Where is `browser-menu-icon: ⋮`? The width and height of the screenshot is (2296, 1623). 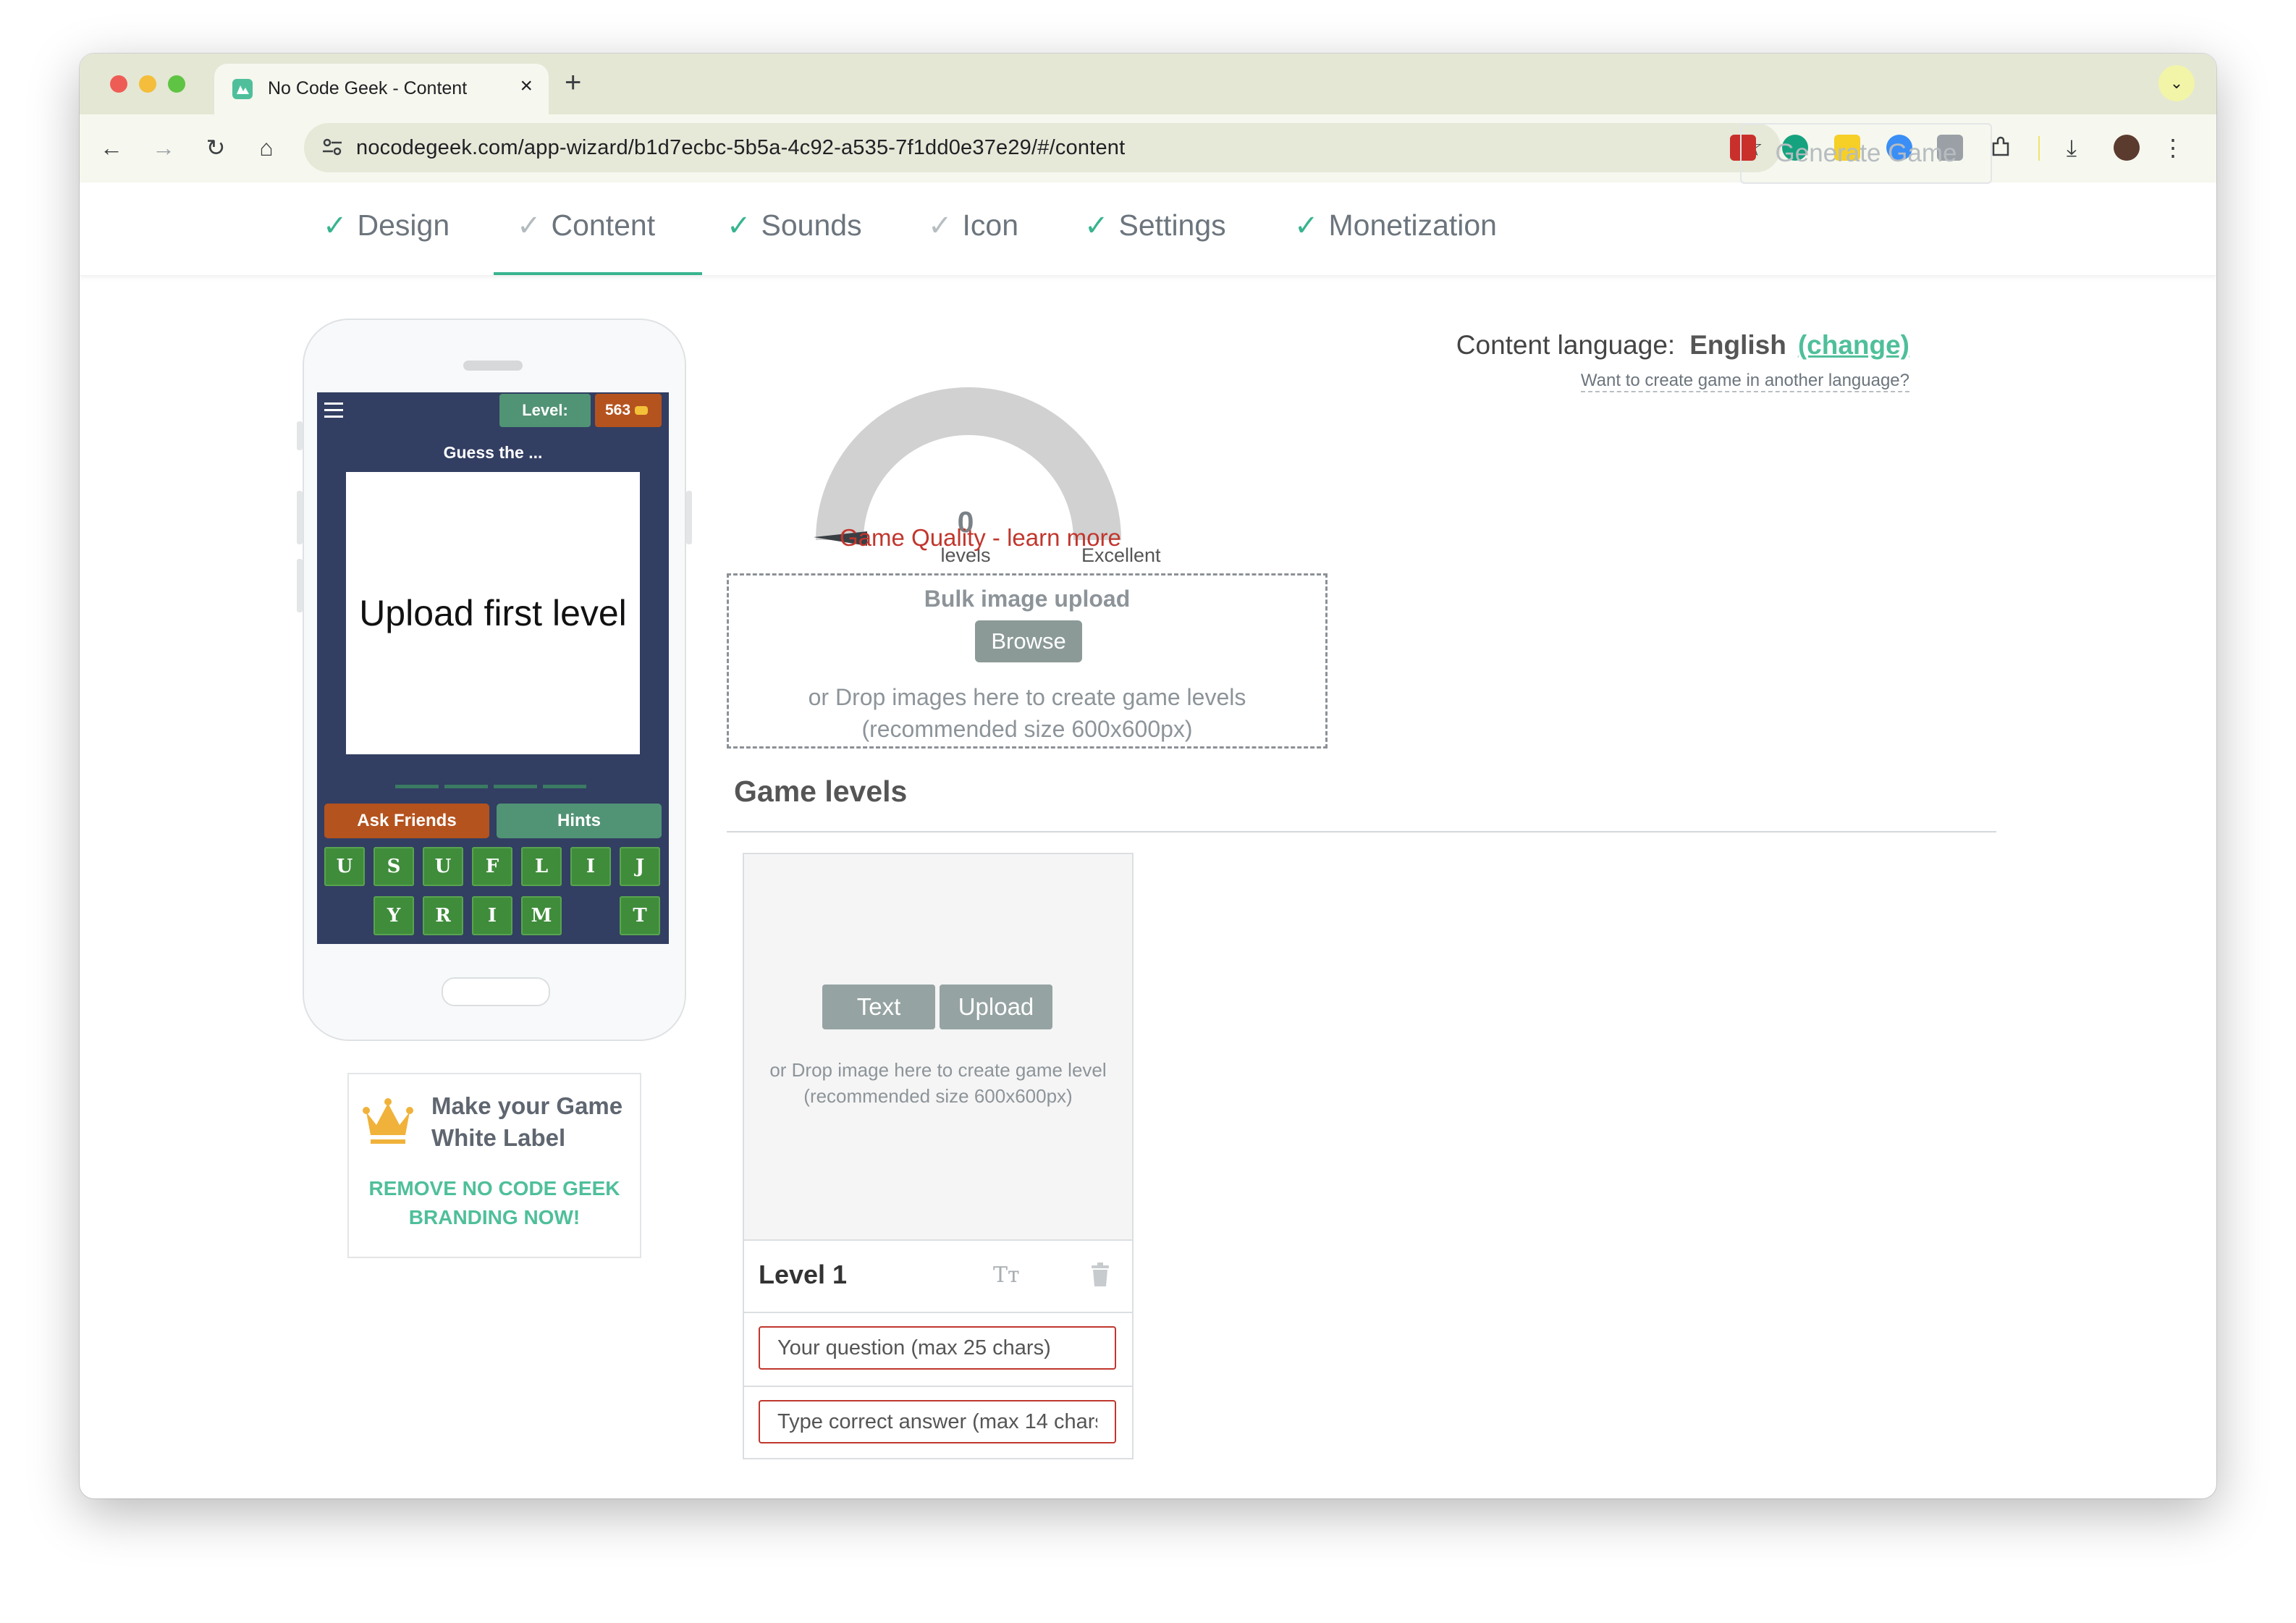
browser-menu-icon: ⋮ is located at coordinates (2173, 148).